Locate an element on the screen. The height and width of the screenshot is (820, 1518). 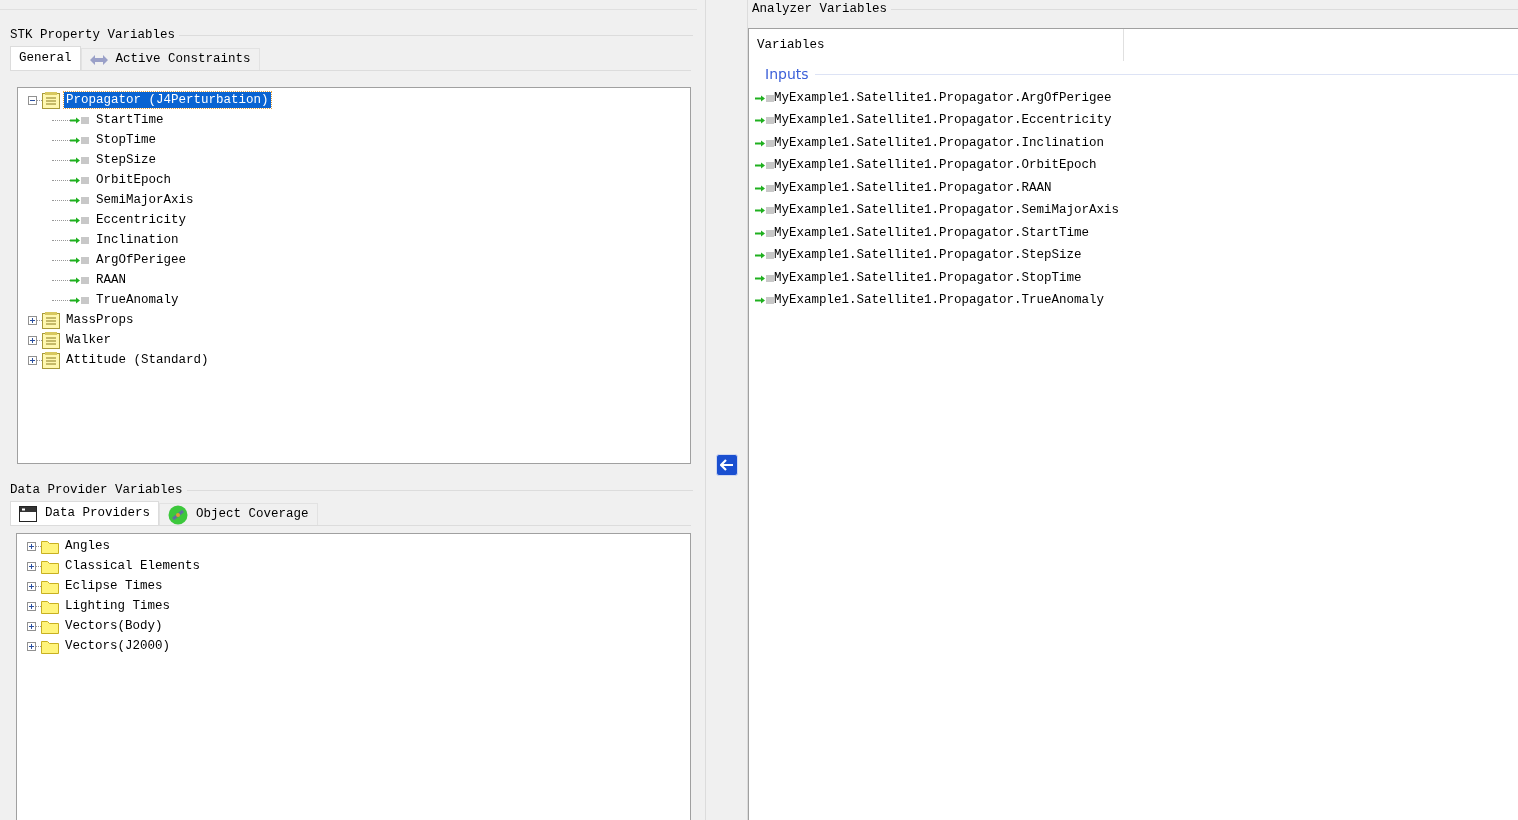
tree-item: Attitude (Standard) is located at coordinates (137, 360).